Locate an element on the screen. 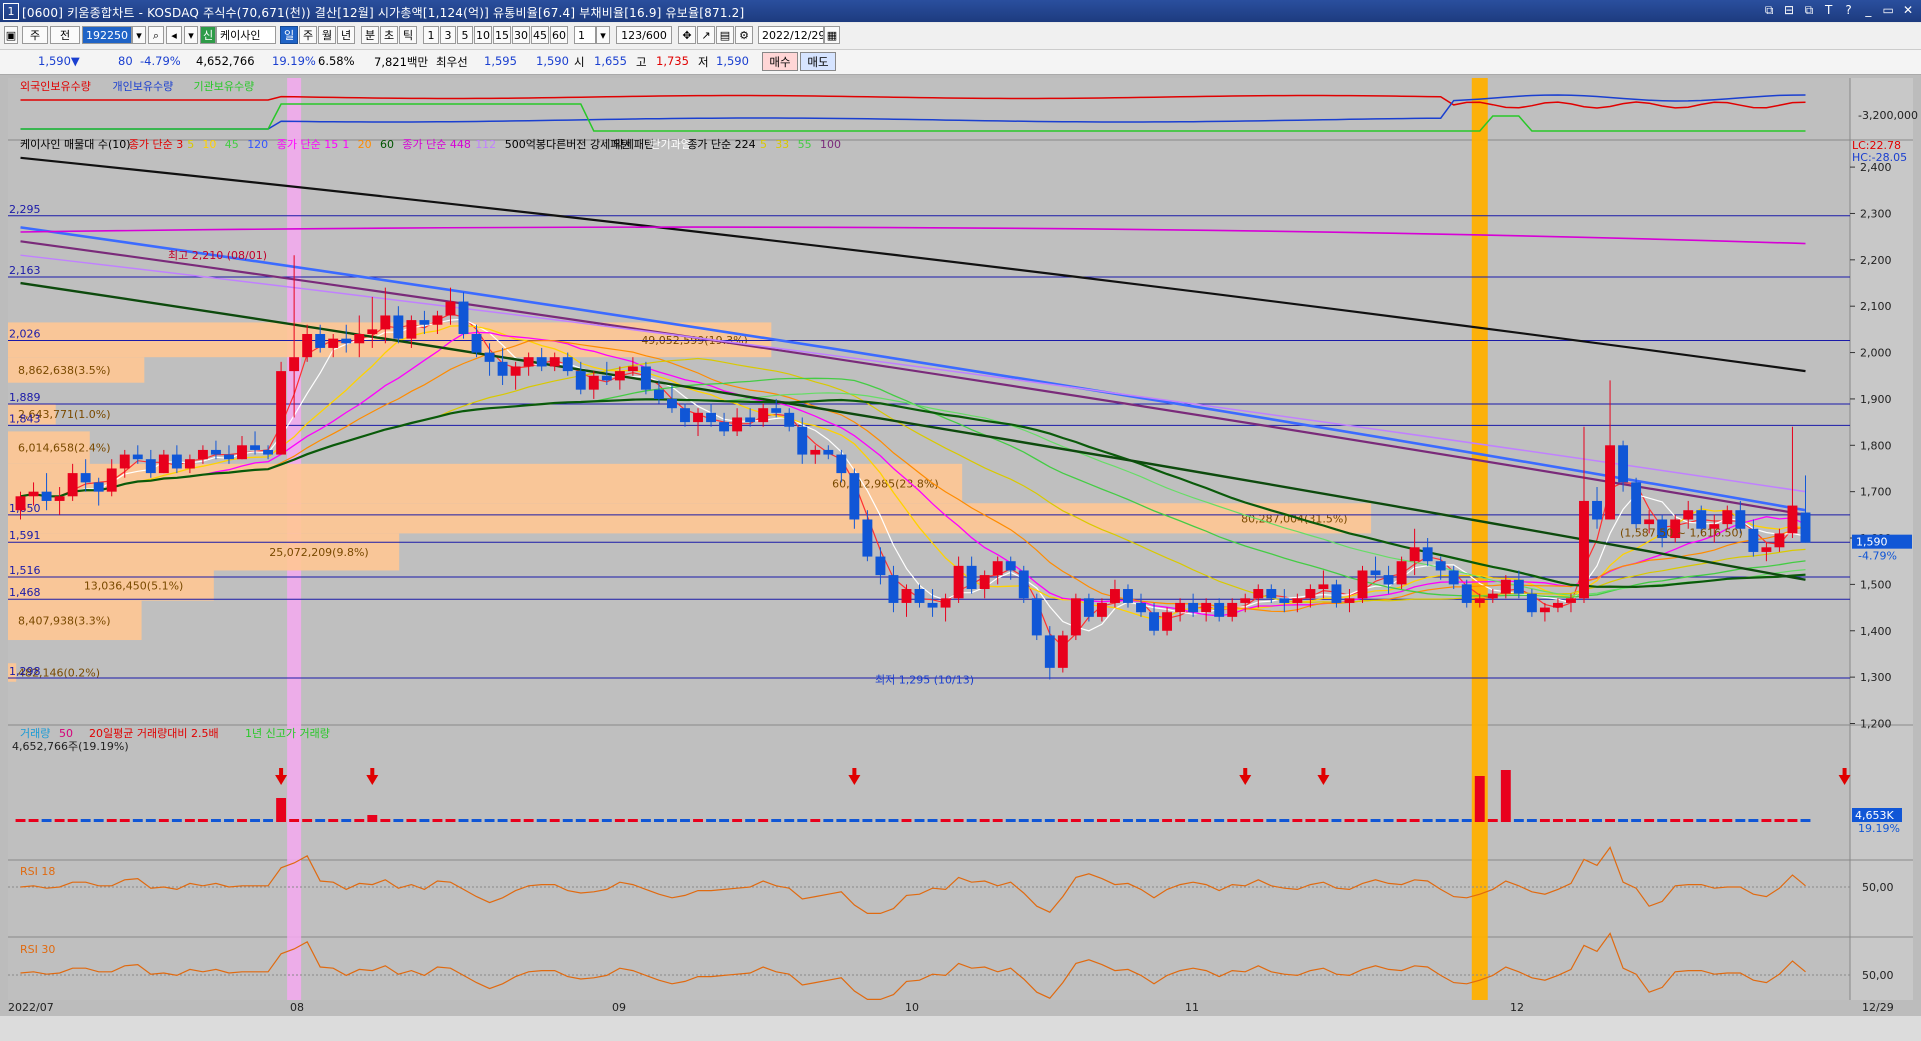  period-tick: 틱 is located at coordinates (408, 35).